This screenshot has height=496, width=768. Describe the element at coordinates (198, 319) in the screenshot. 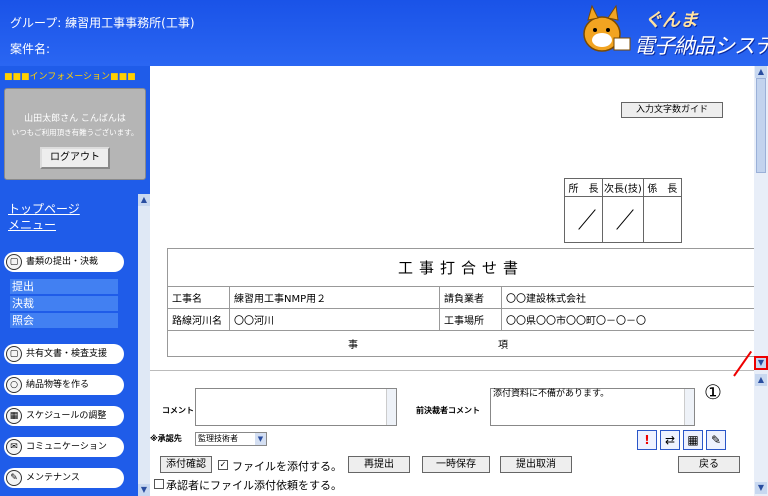

I see `row-label: 路線河川名` at that location.